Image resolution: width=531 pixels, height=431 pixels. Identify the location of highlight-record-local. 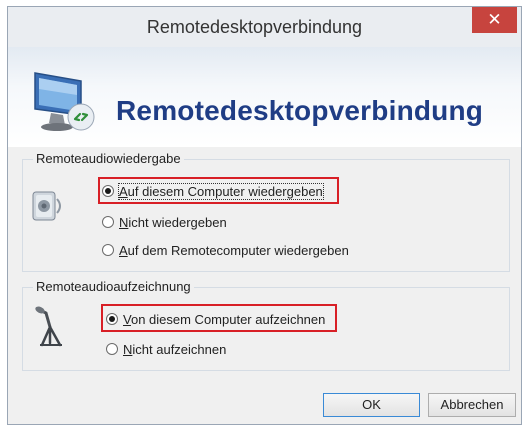
(219, 318).